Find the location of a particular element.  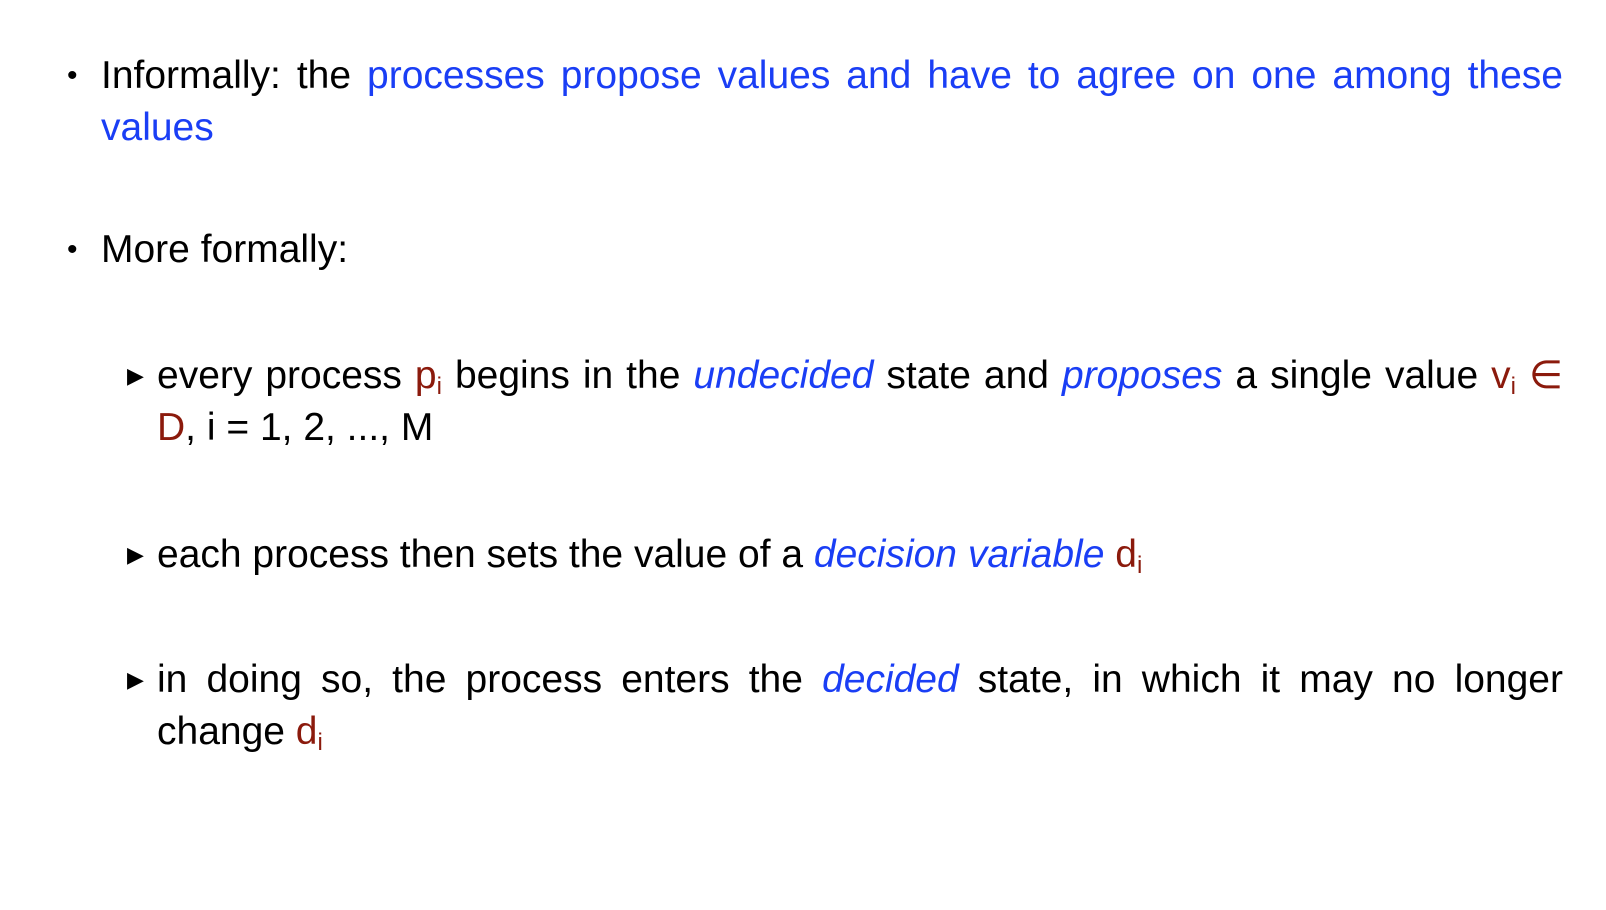

variable-name: p is located at coordinates (425, 375).